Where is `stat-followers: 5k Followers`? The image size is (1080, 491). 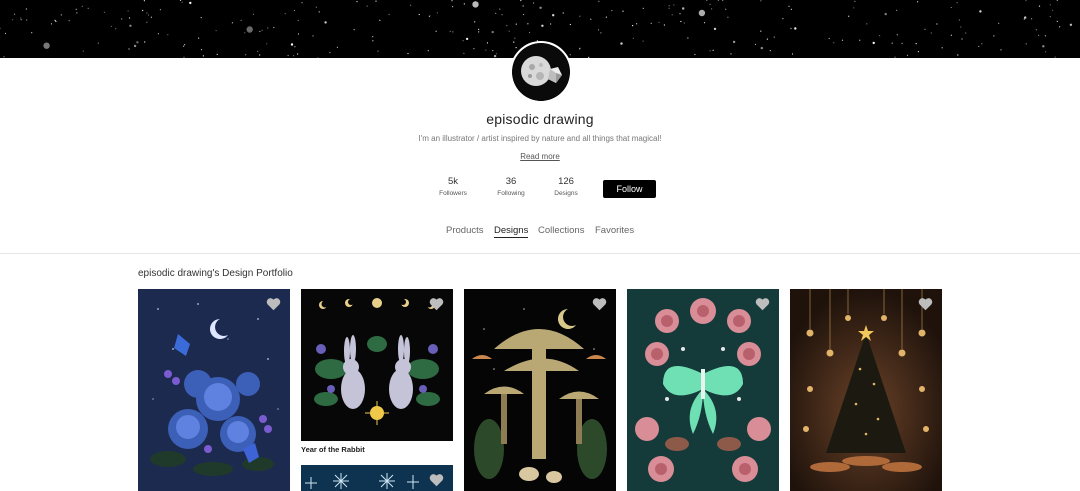
stat-followers: 5k Followers is located at coordinates (453, 186).